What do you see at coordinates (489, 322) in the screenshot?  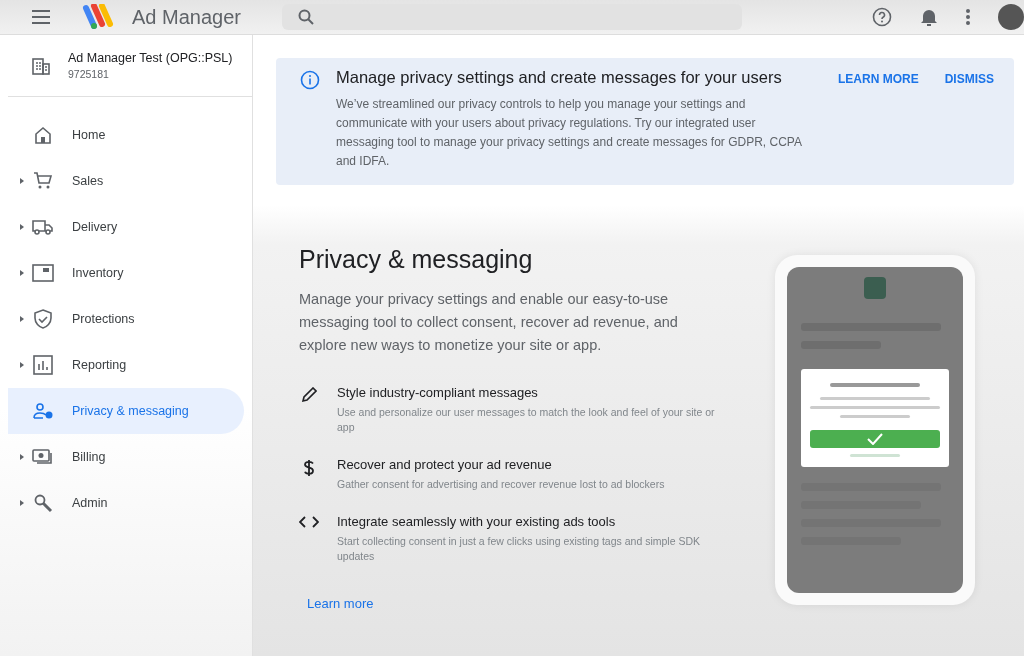 I see `page-description: Manage your privacy settings and enable our easy-to-use messaging tool to collect consent, recover ad revenue, and explore new ways to monetize your site or app.` at bounding box center [489, 322].